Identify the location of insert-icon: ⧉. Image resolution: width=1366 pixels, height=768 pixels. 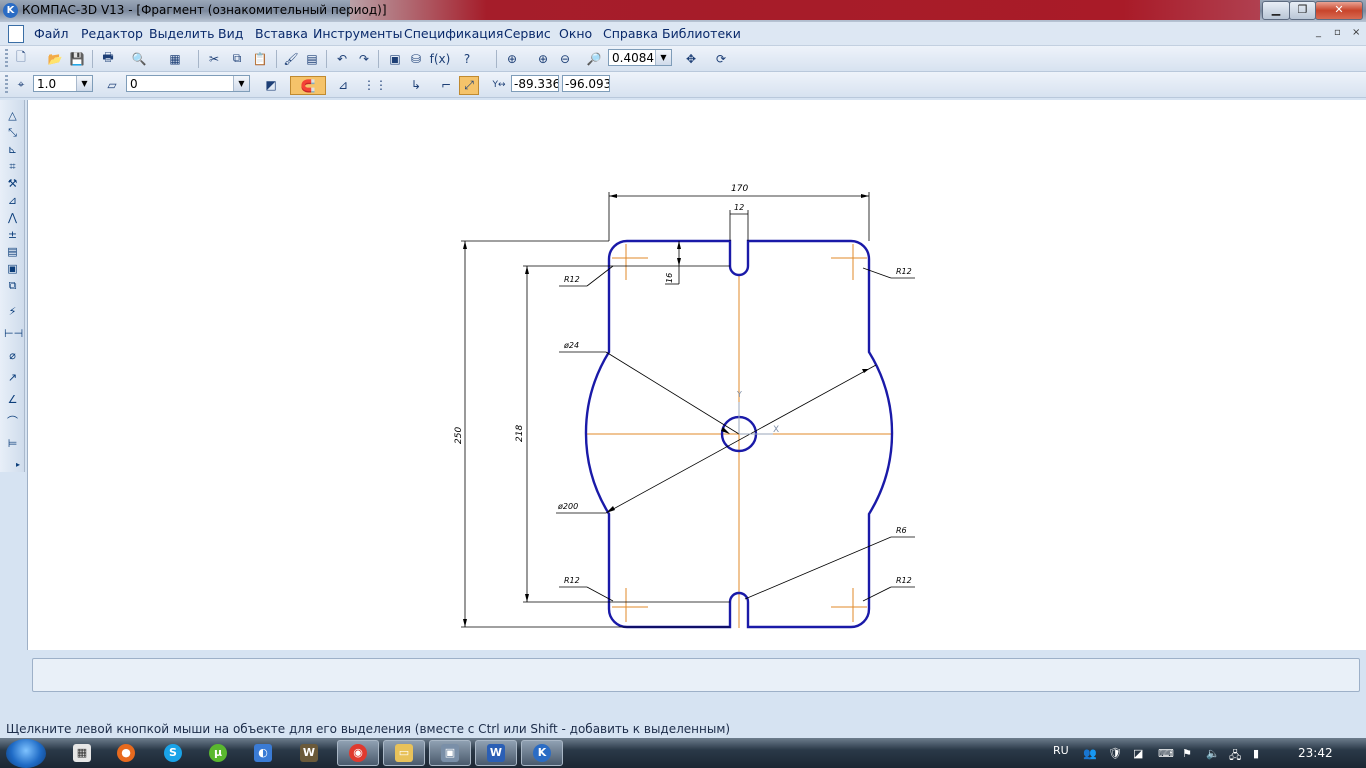
(12, 285).